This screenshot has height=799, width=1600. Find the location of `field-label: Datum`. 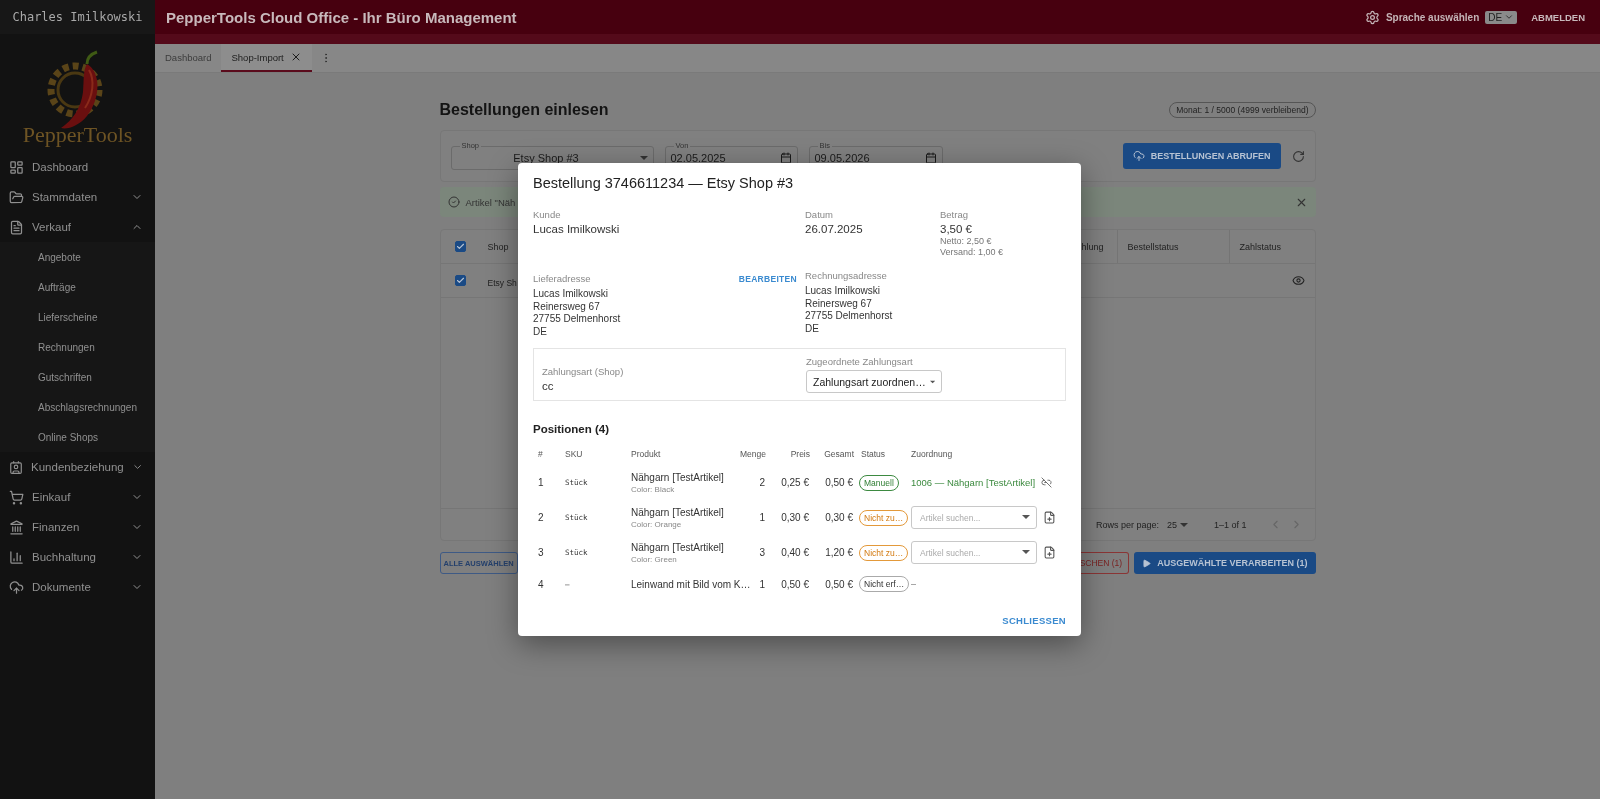

field-label: Datum is located at coordinates (819, 214).